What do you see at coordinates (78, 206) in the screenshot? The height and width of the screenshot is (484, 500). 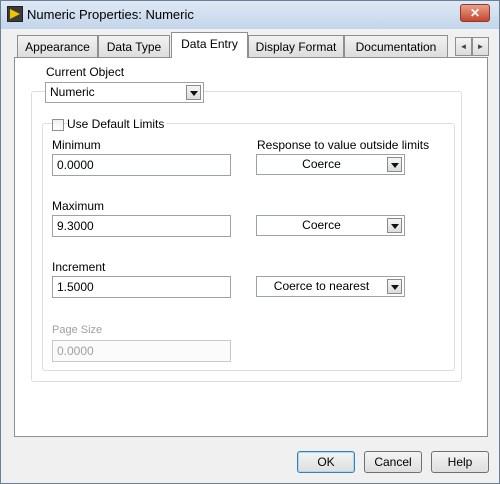 I see `maximum-label: Maximum` at bounding box center [78, 206].